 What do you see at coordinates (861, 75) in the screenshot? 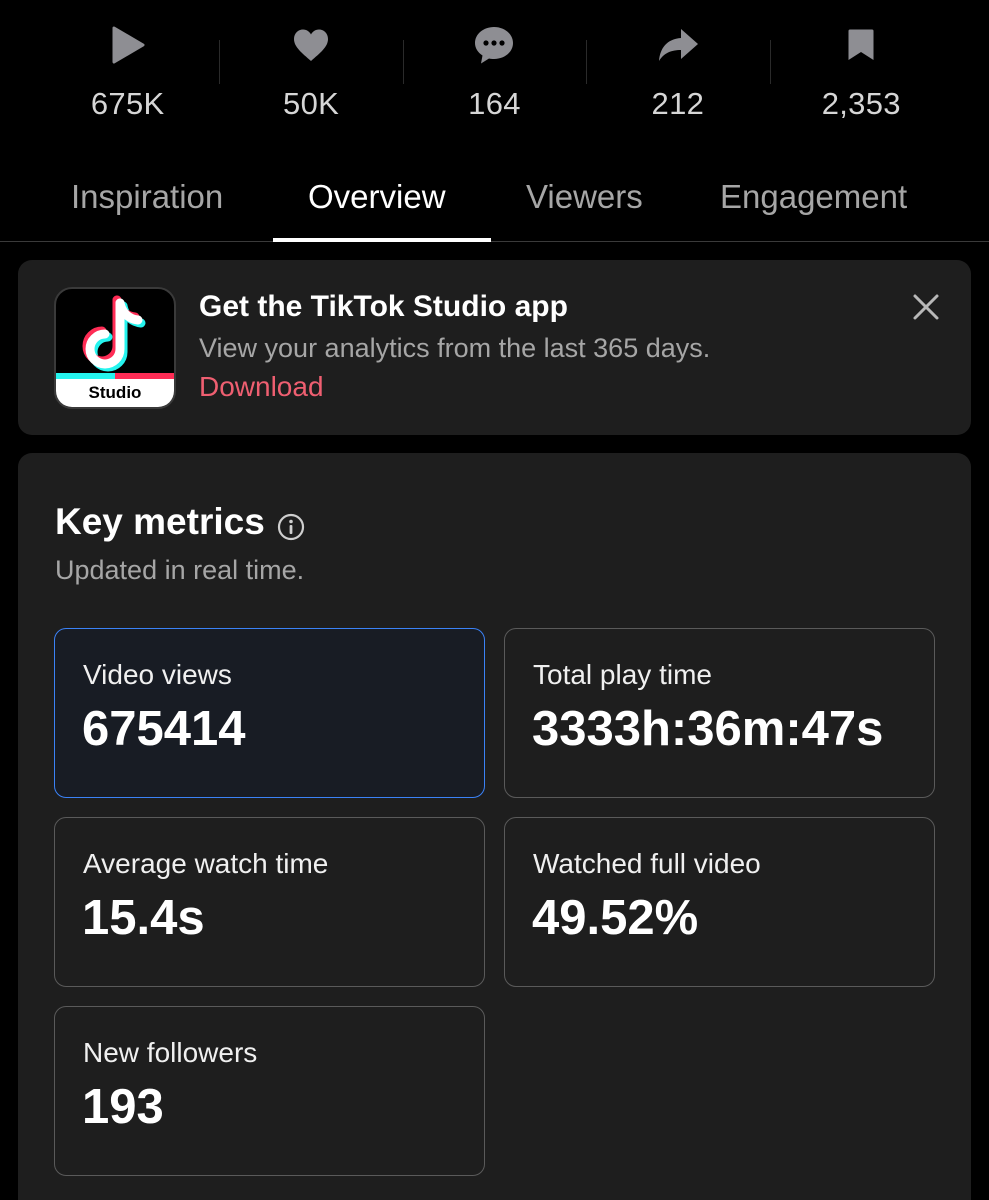
I see `stat-saves: 2,353` at bounding box center [861, 75].